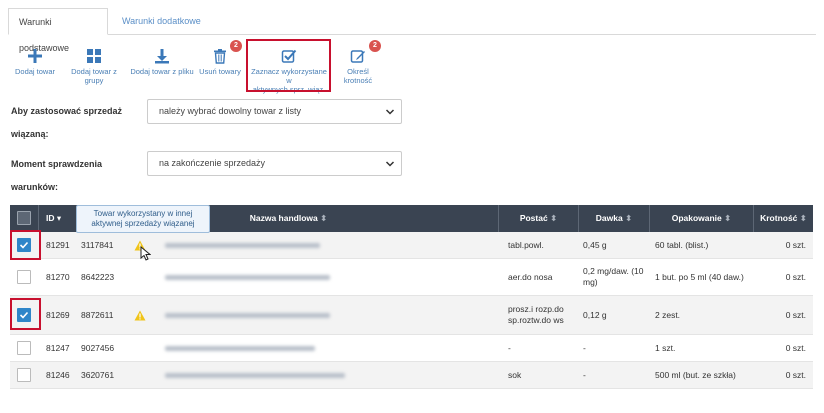  Describe the element at coordinates (35, 56) in the screenshot. I see `plus-icon` at that location.